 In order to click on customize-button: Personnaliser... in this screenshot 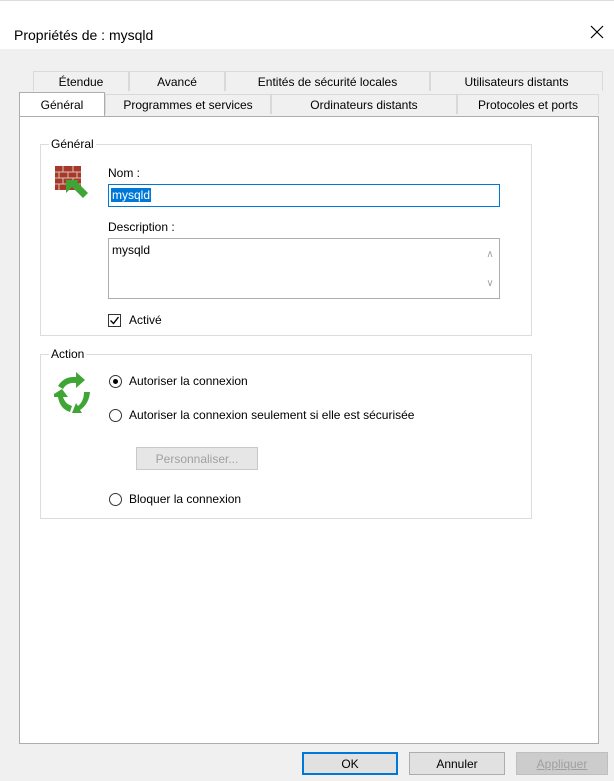, I will do `click(197, 458)`.